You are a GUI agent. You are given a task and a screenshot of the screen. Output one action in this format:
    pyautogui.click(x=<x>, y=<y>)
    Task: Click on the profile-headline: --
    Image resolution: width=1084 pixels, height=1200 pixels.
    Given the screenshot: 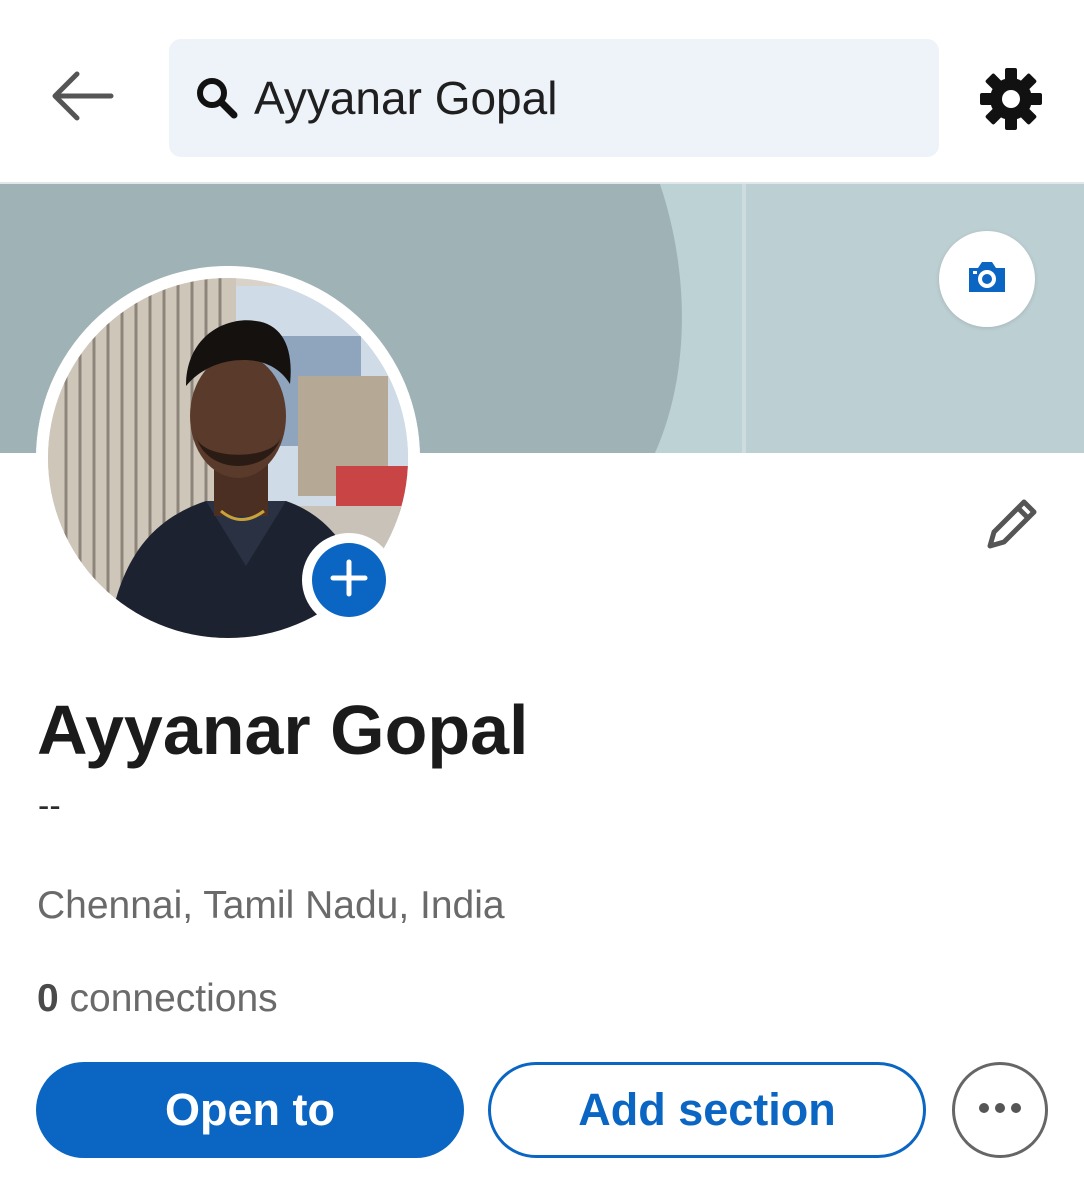 What is the action you would take?
    pyautogui.click(x=49, y=806)
    